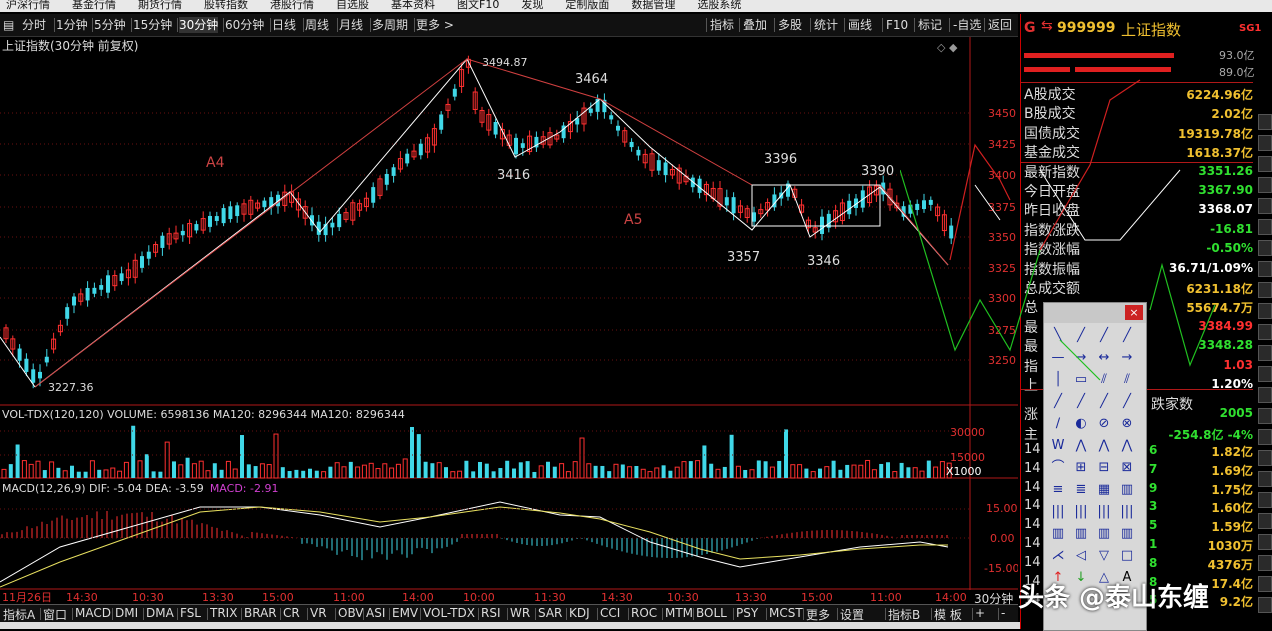  Describe the element at coordinates (226, 5) in the screenshot. I see `top-menu-item: 股转指数` at that location.